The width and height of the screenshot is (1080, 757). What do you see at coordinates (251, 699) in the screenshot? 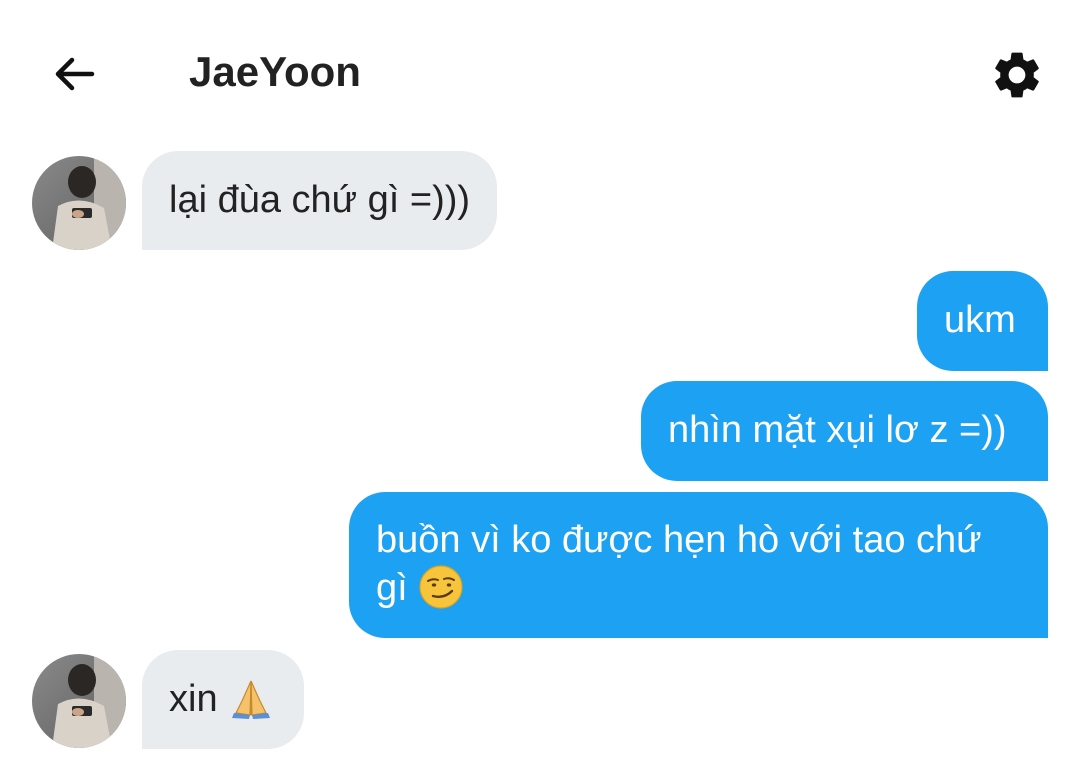
I see `folded-hands-emoji` at bounding box center [251, 699].